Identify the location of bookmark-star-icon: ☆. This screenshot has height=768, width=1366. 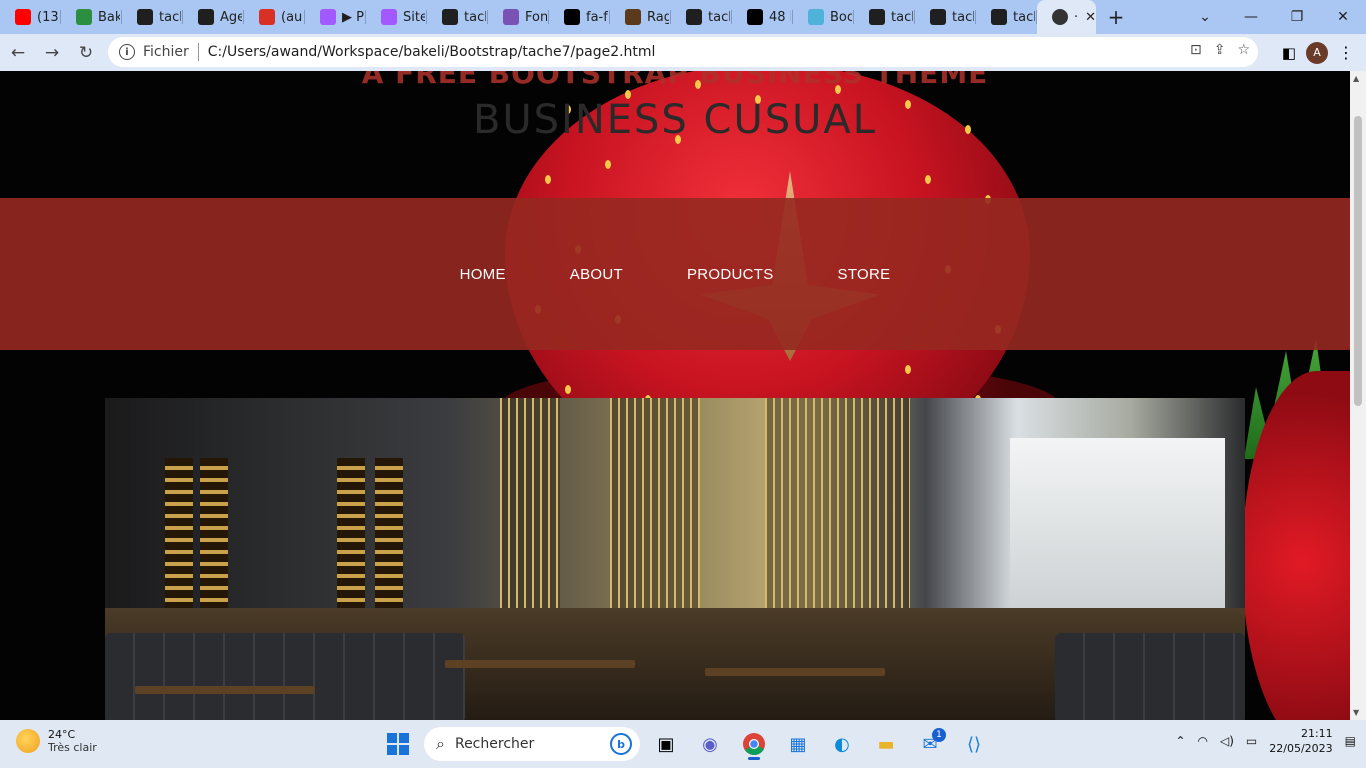
(1243, 50).